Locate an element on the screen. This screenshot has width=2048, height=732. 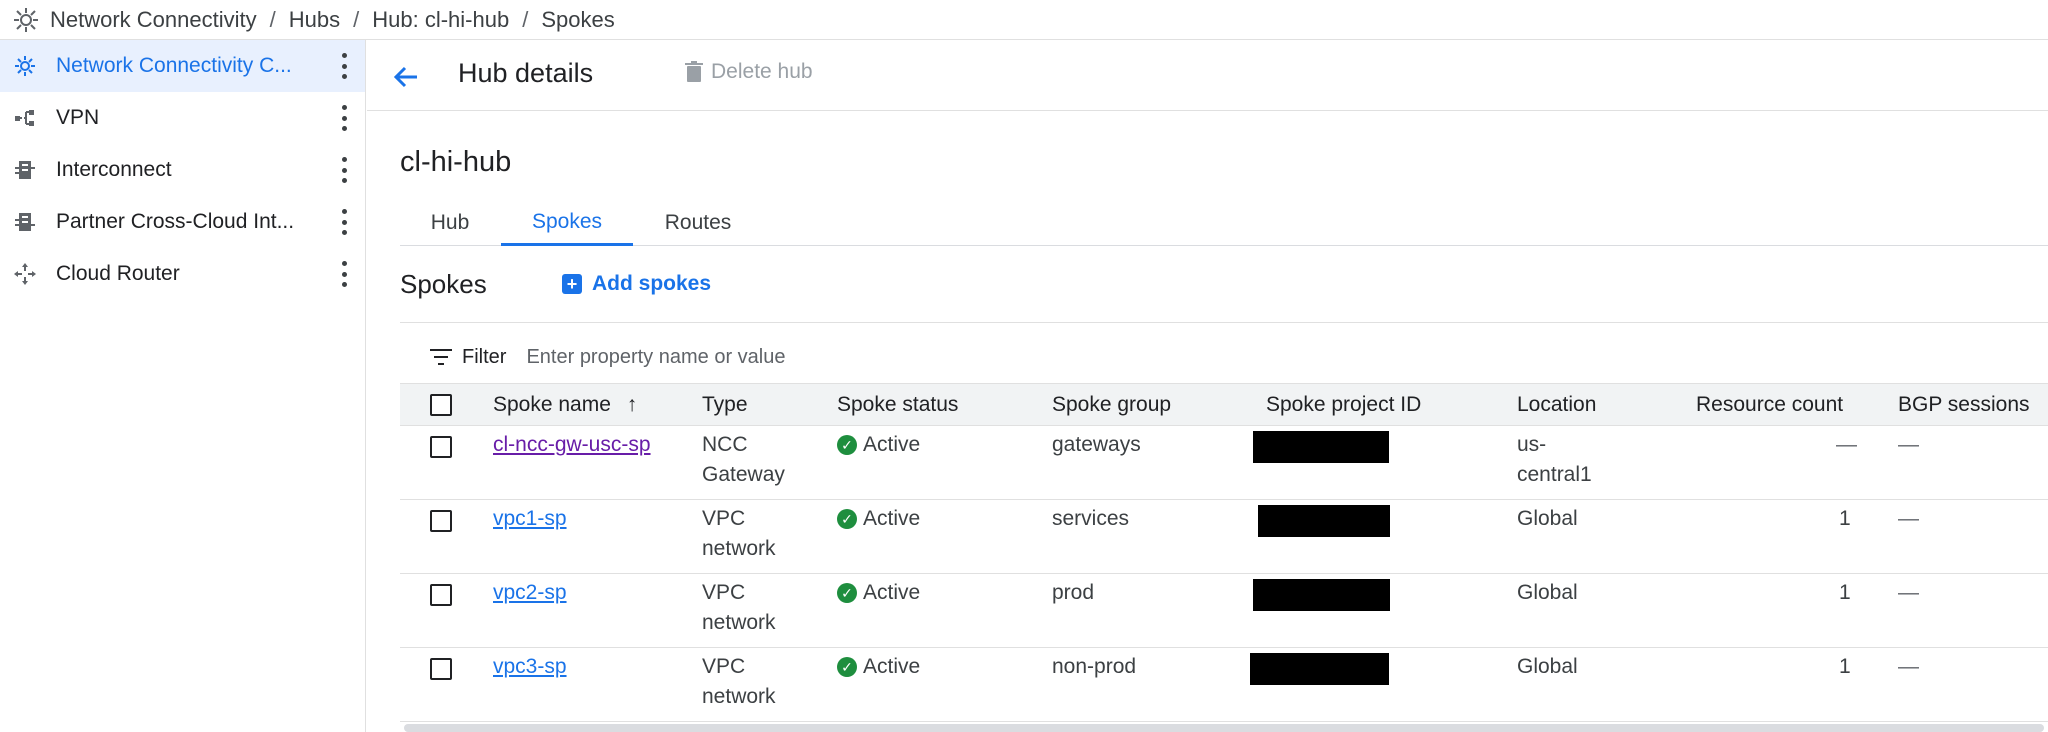
column-header-type: Type is located at coordinates (725, 405).